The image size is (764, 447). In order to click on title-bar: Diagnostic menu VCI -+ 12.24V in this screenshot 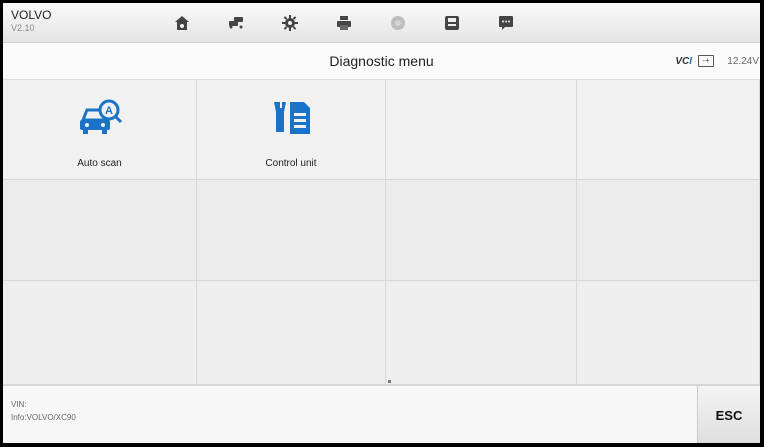, I will do `click(381, 61)`.